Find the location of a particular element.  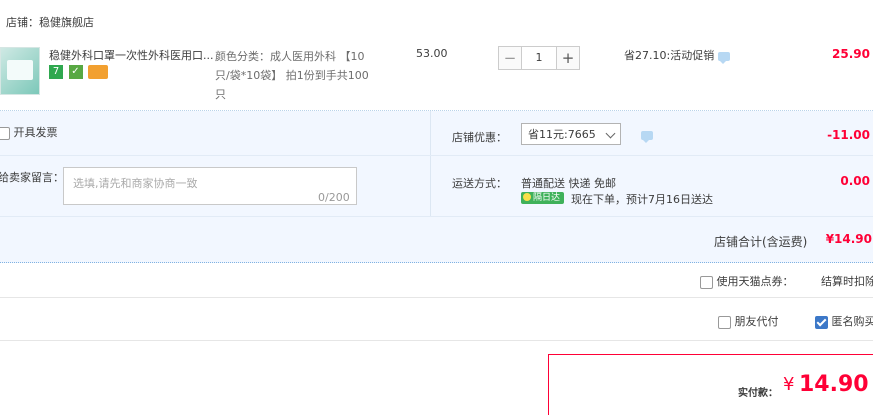

shop-discount-select: 省11元:7665 is located at coordinates (571, 134).